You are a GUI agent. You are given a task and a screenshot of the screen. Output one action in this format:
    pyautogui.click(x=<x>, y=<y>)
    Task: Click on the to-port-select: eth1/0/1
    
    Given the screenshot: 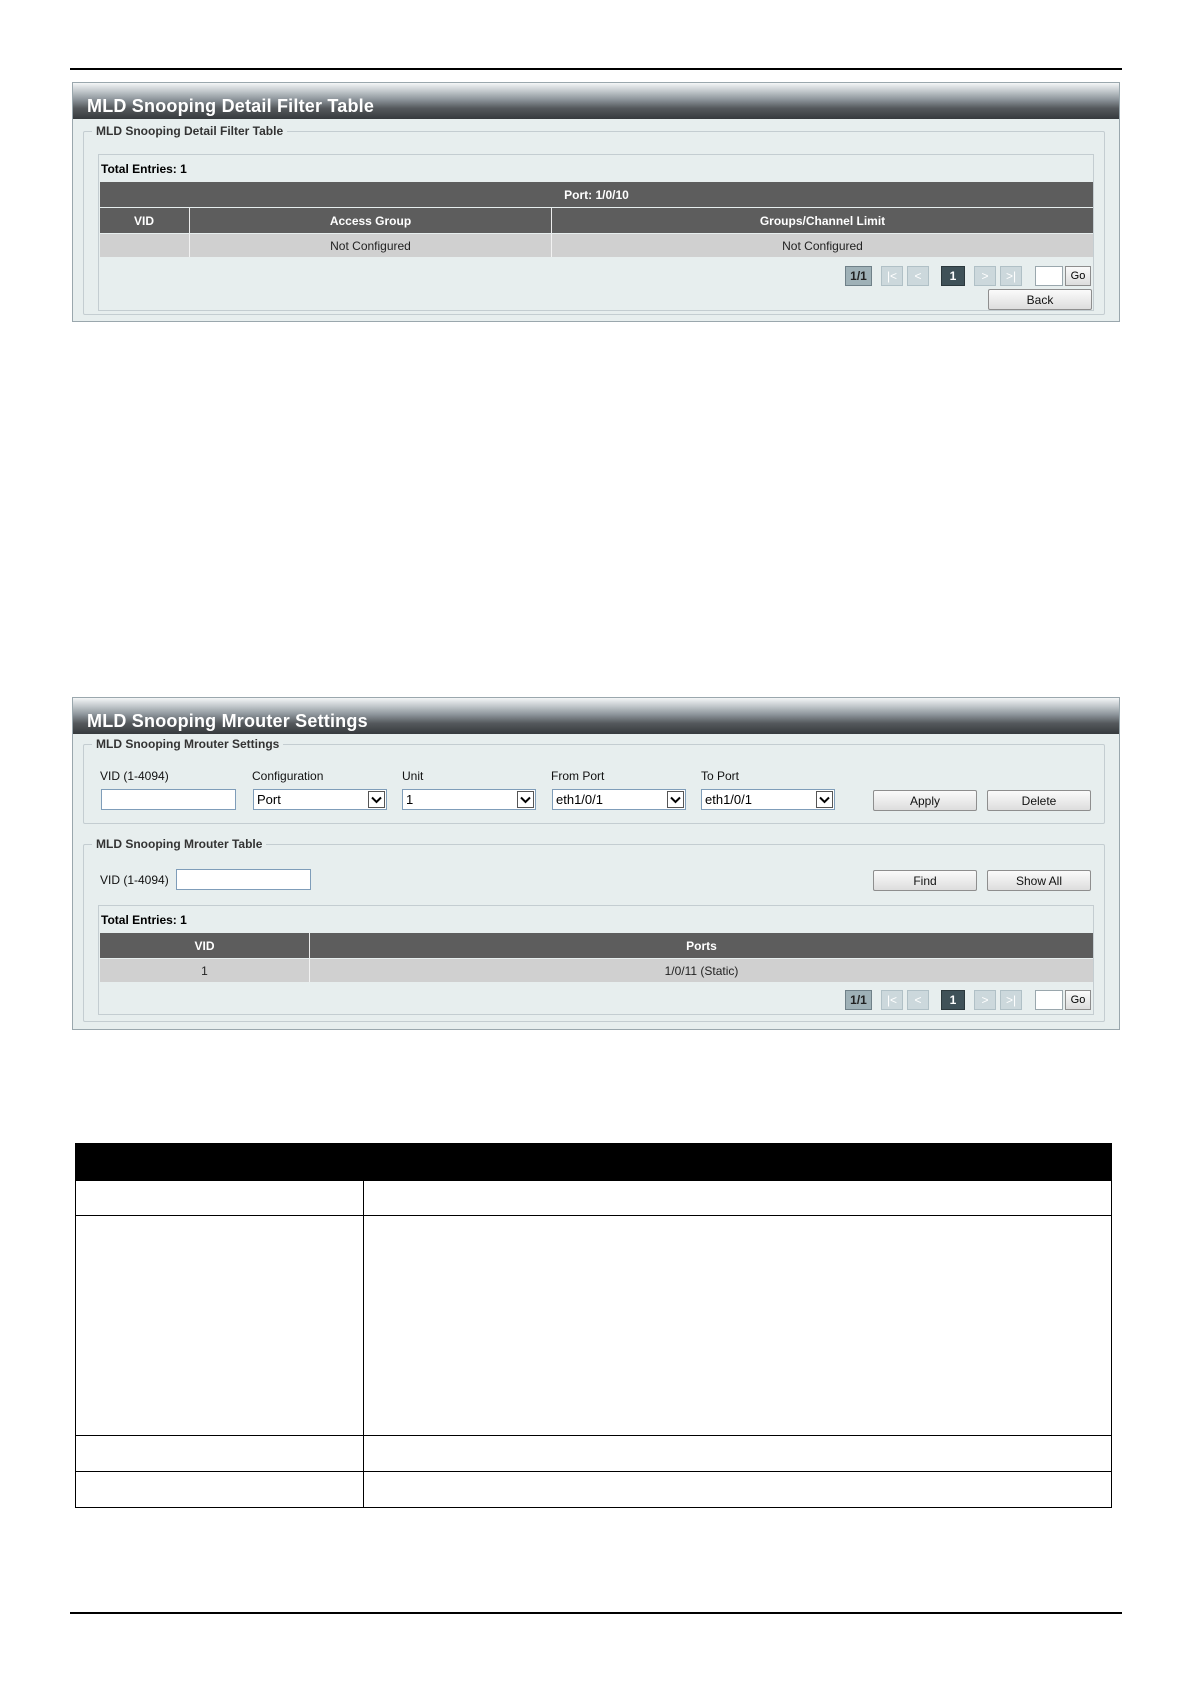 What is the action you would take?
    pyautogui.click(x=768, y=799)
    